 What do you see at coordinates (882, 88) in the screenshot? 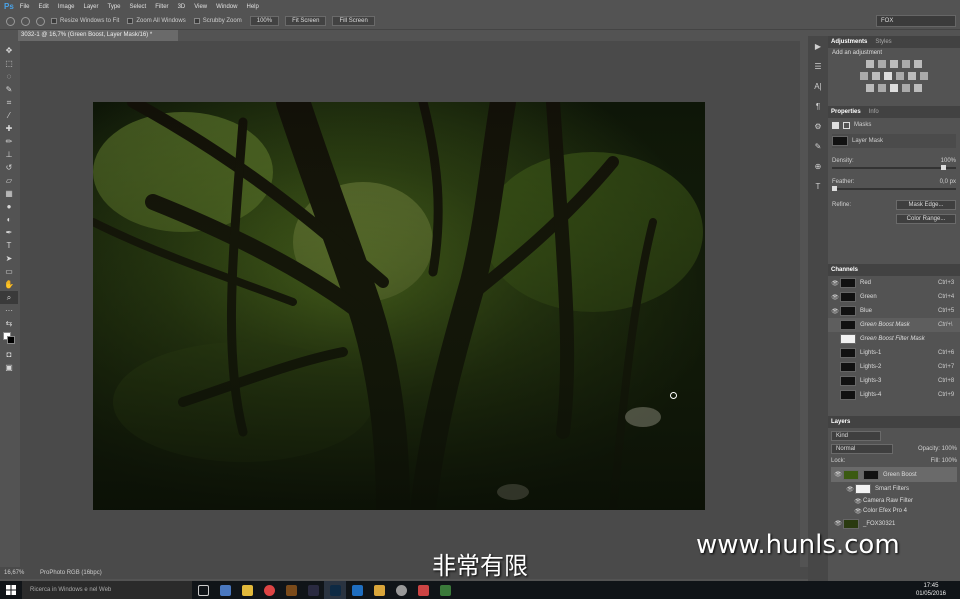
I see `posterize-icon` at bounding box center [882, 88].